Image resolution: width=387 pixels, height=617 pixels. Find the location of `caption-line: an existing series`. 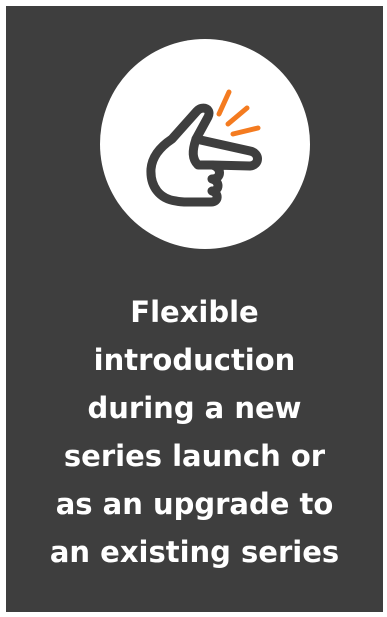

caption-line: an existing series is located at coordinates (194, 552).